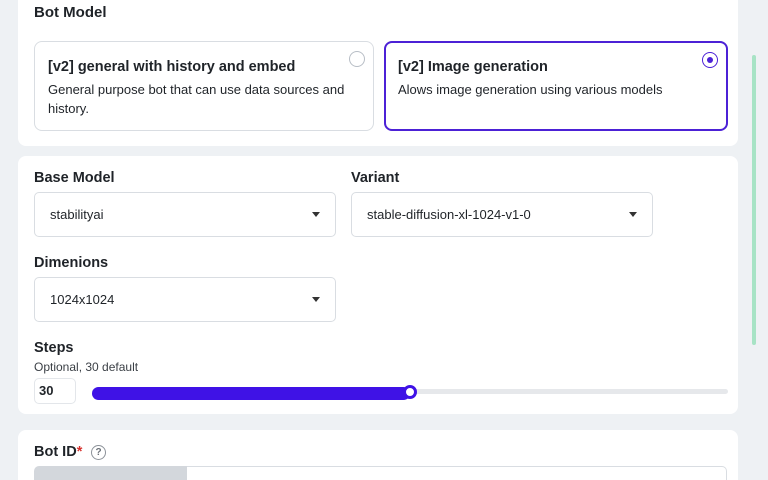  What do you see at coordinates (98, 452) in the screenshot?
I see `help-icon: ?` at bounding box center [98, 452].